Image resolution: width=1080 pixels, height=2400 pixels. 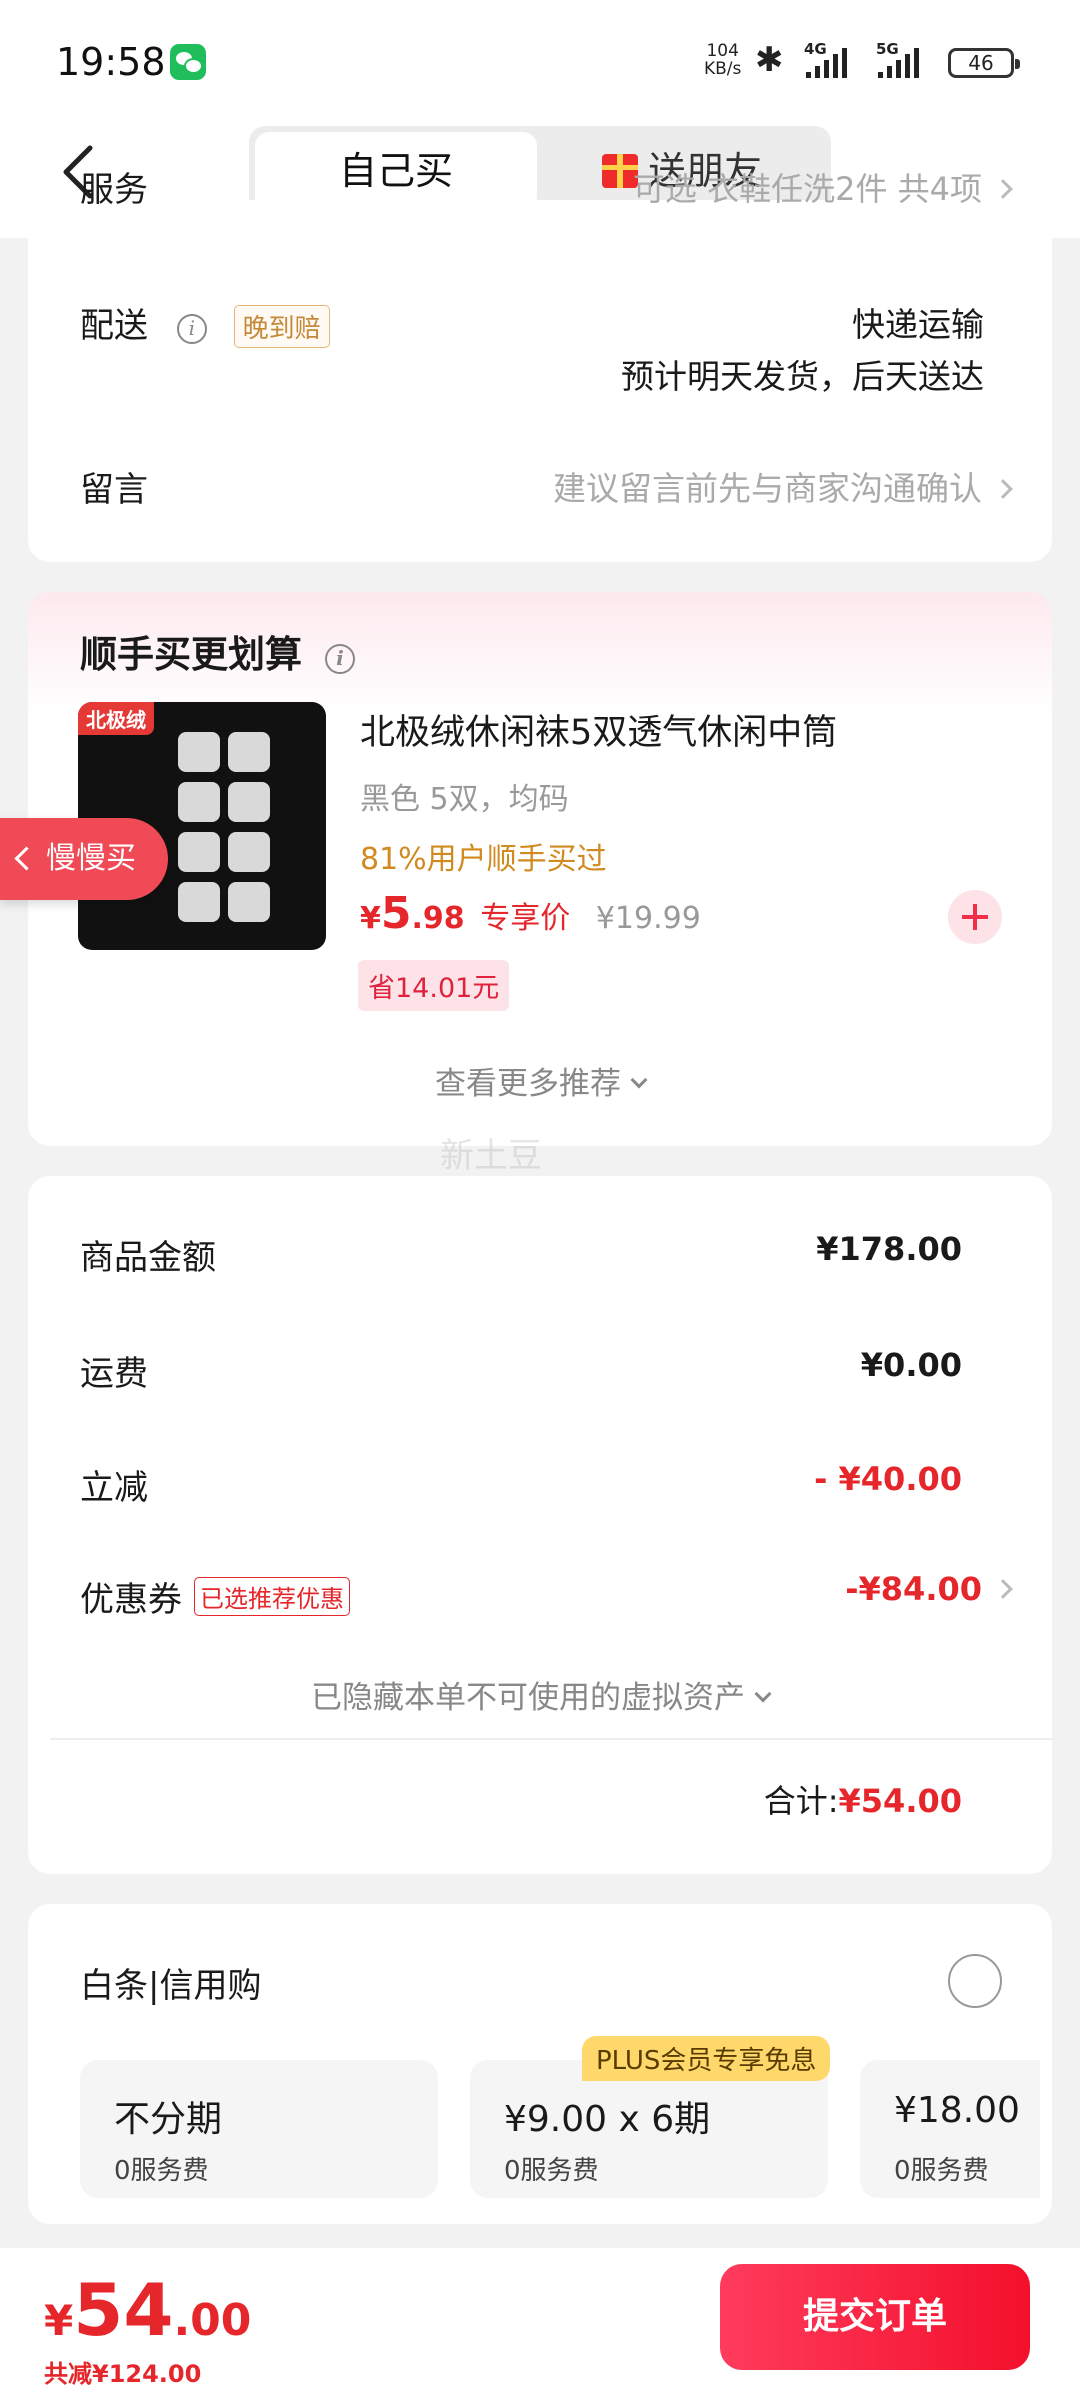 What do you see at coordinates (116, 718) in the screenshot?
I see `brand-logo: 北极绒` at bounding box center [116, 718].